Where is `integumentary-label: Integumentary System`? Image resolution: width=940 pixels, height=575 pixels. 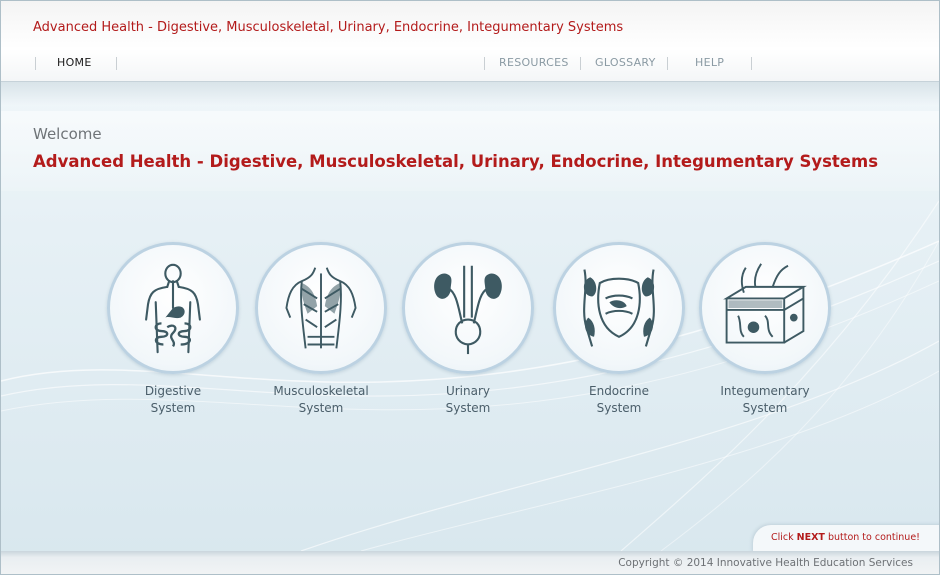
integumentary-label: Integumentary System is located at coordinates (765, 400).